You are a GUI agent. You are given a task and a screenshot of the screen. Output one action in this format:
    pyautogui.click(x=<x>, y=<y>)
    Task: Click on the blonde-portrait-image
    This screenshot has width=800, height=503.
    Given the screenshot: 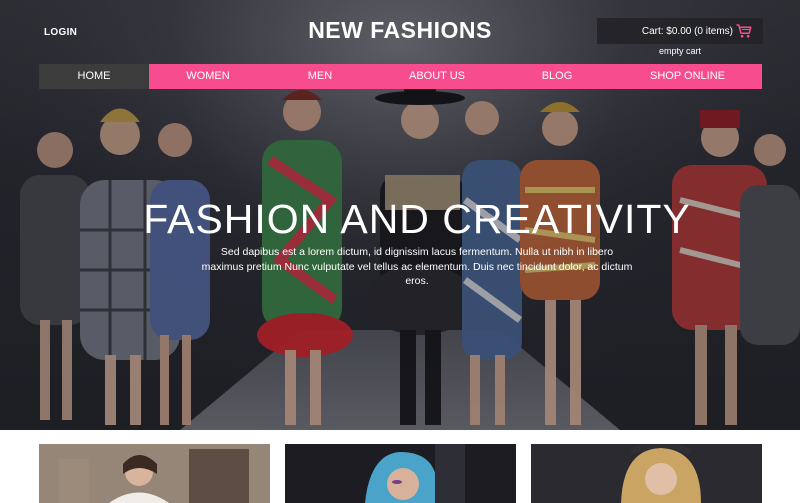 What is the action you would take?
    pyautogui.click(x=646, y=473)
    